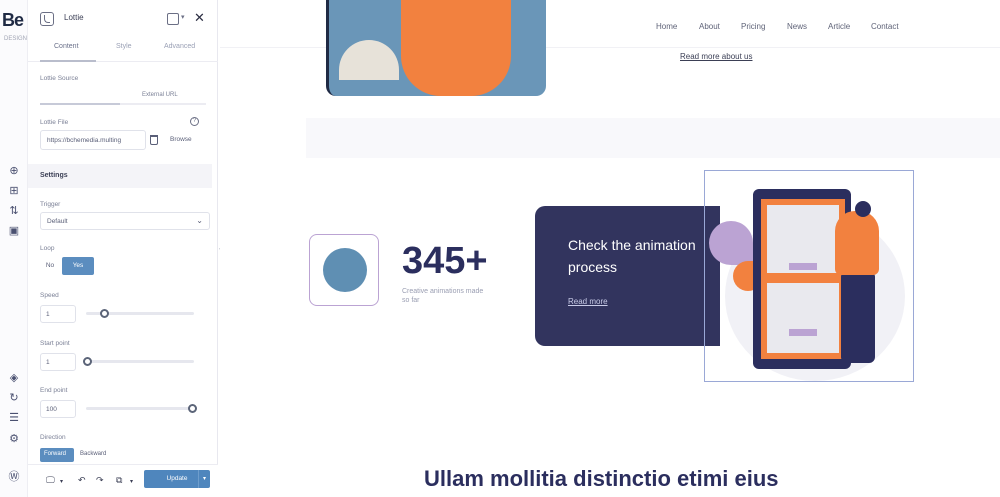  Describe the element at coordinates (140, 408) in the screenshot. I see `end-point-slider-track` at that location.